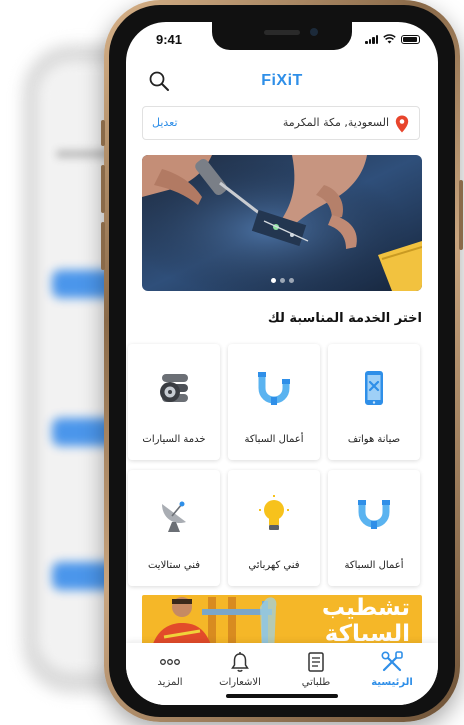 This screenshot has height=725, width=464. I want to click on power-button, so click(461, 215).